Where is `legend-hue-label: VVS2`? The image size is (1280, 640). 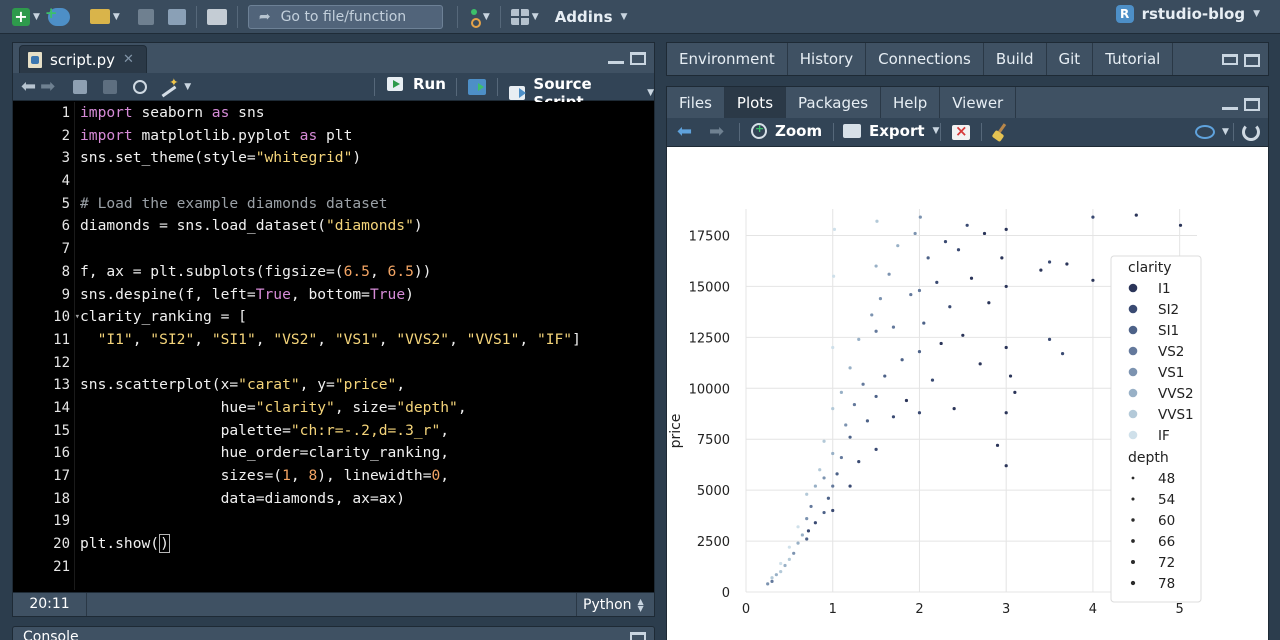 legend-hue-label: VVS2 is located at coordinates (1176, 394).